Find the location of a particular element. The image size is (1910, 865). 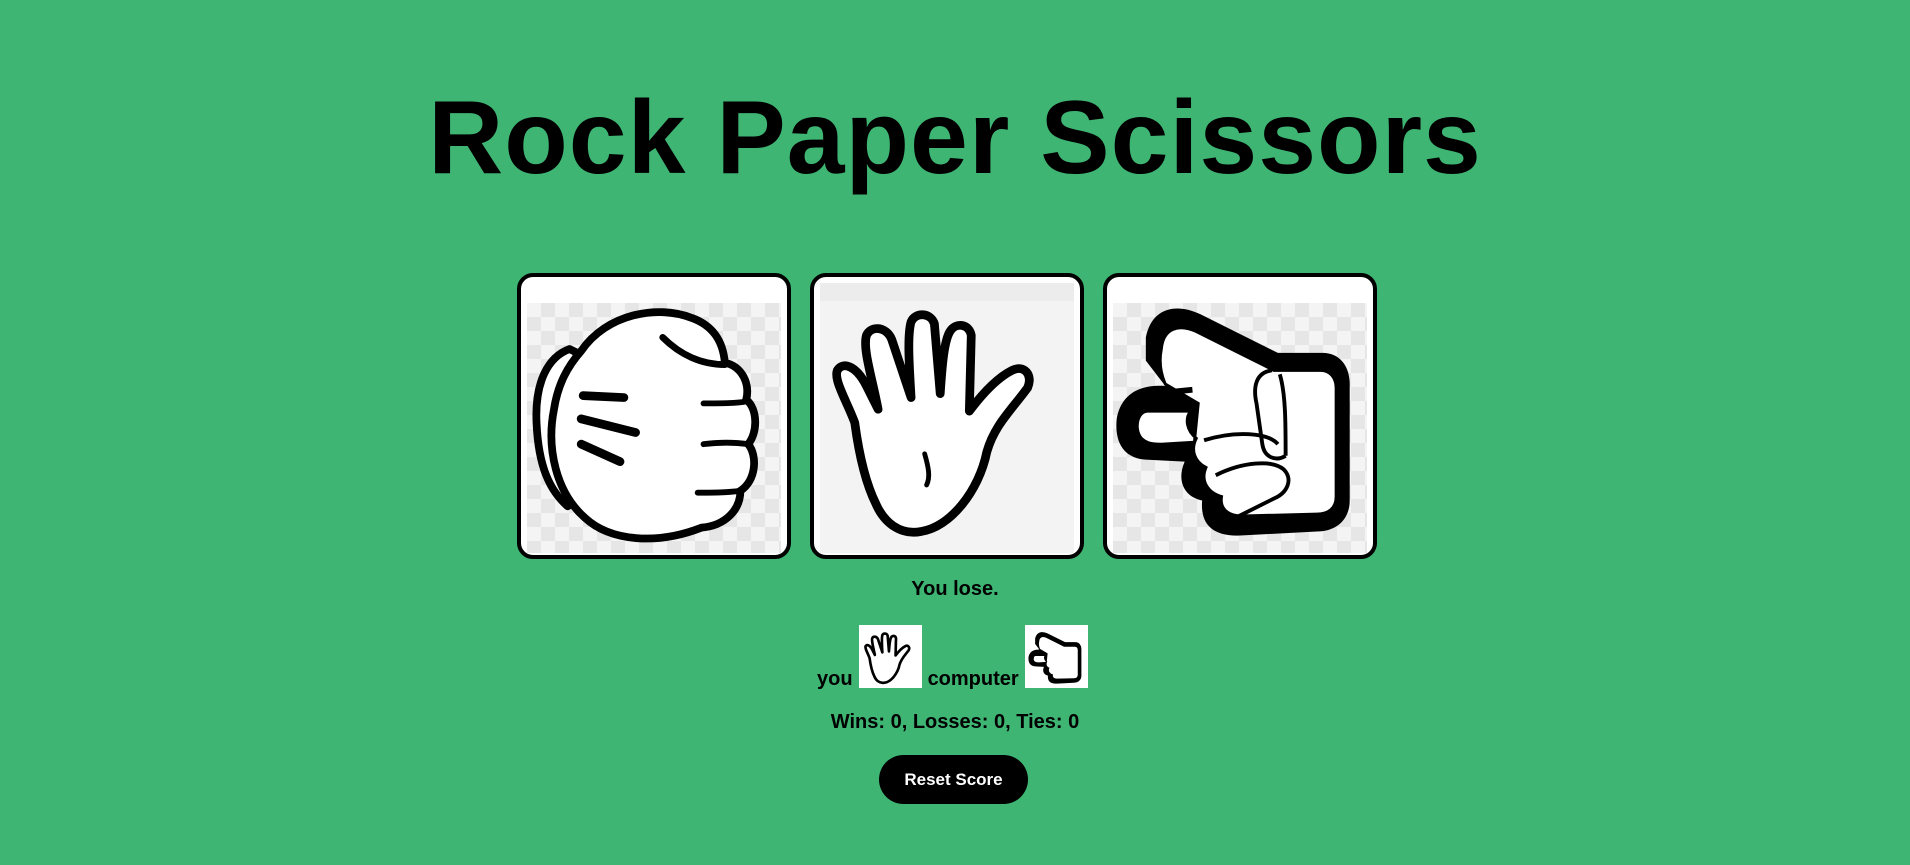

you-move-image is located at coordinates (890, 656).